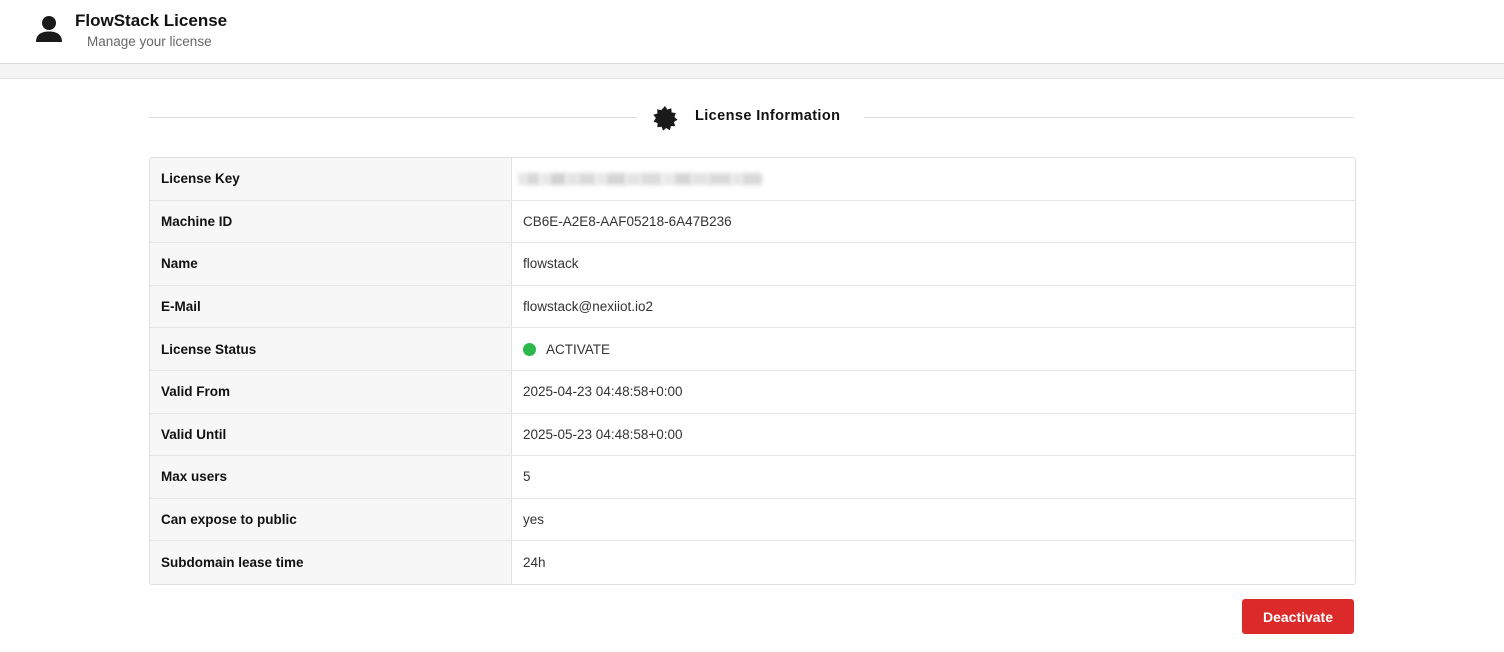  I want to click on license-key-redacted, so click(933, 179).